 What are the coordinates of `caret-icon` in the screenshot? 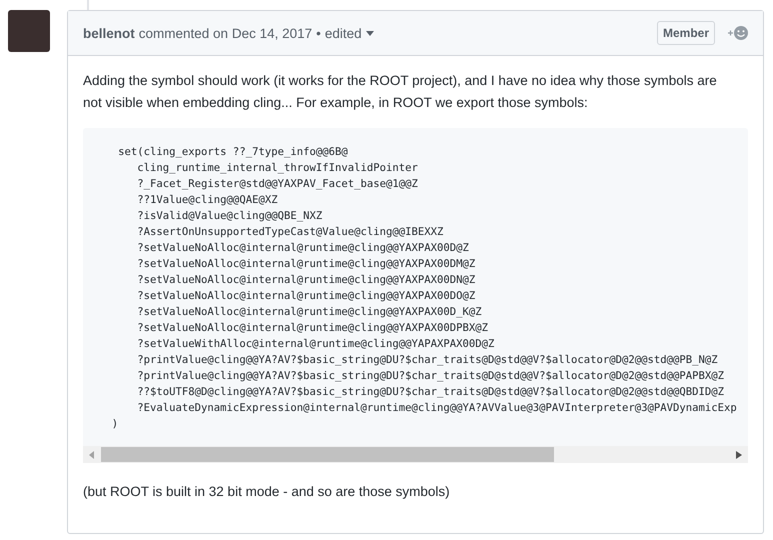 It's located at (370, 33).